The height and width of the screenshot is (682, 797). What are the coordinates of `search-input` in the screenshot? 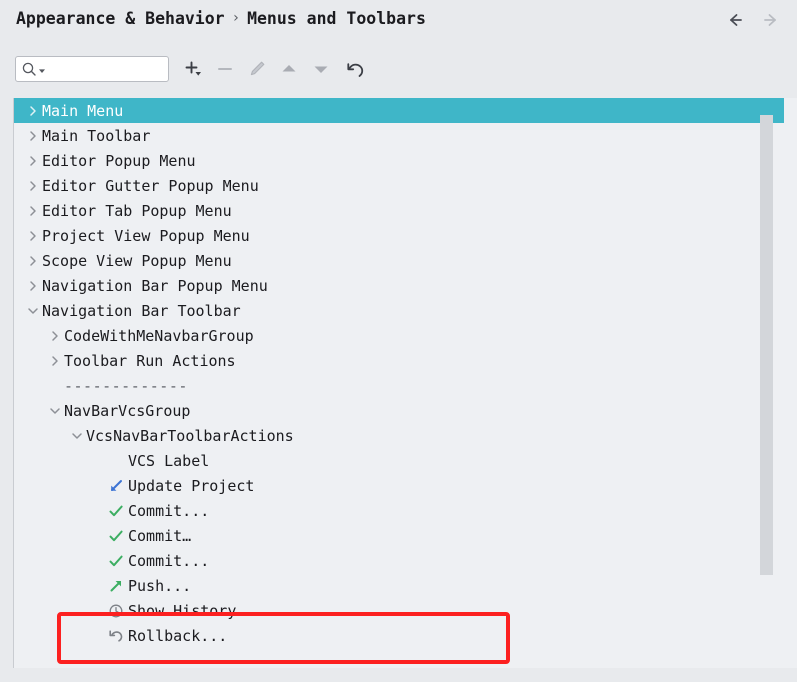 It's located at (103, 69).